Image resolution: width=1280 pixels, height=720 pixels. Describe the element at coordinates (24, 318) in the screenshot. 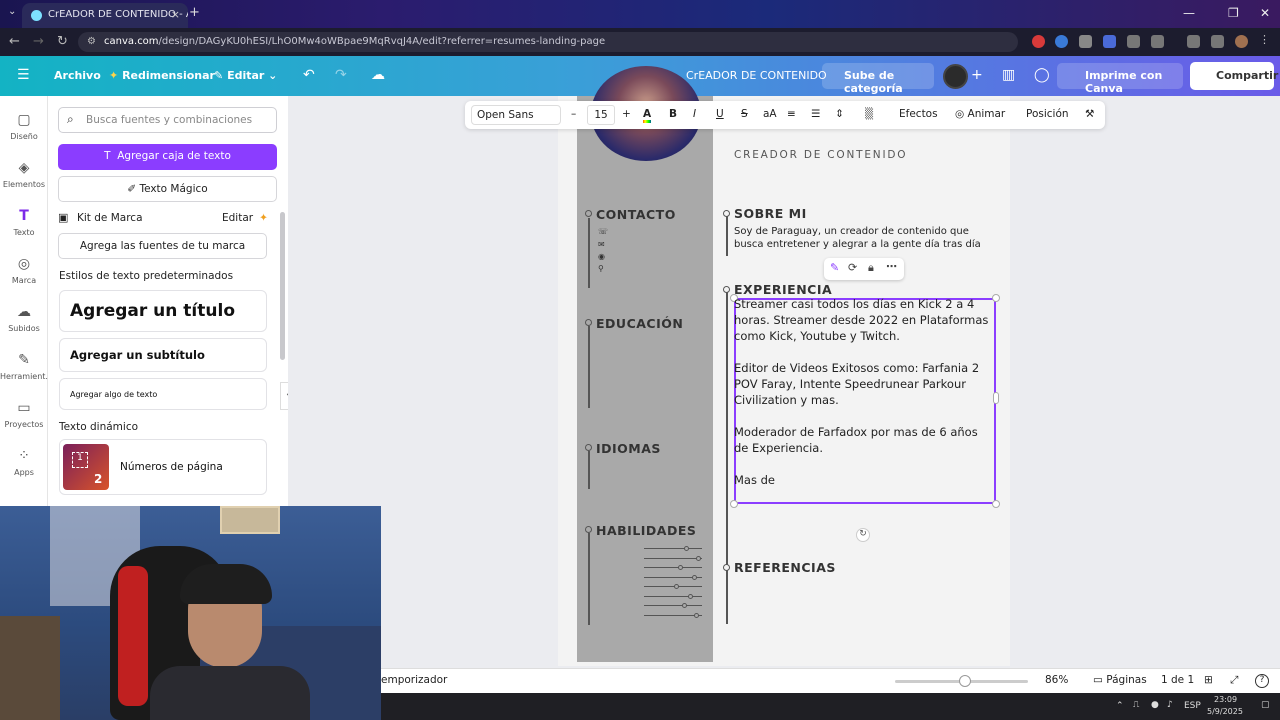

I see `rail-item-uploads: ☁ Subidos` at that location.